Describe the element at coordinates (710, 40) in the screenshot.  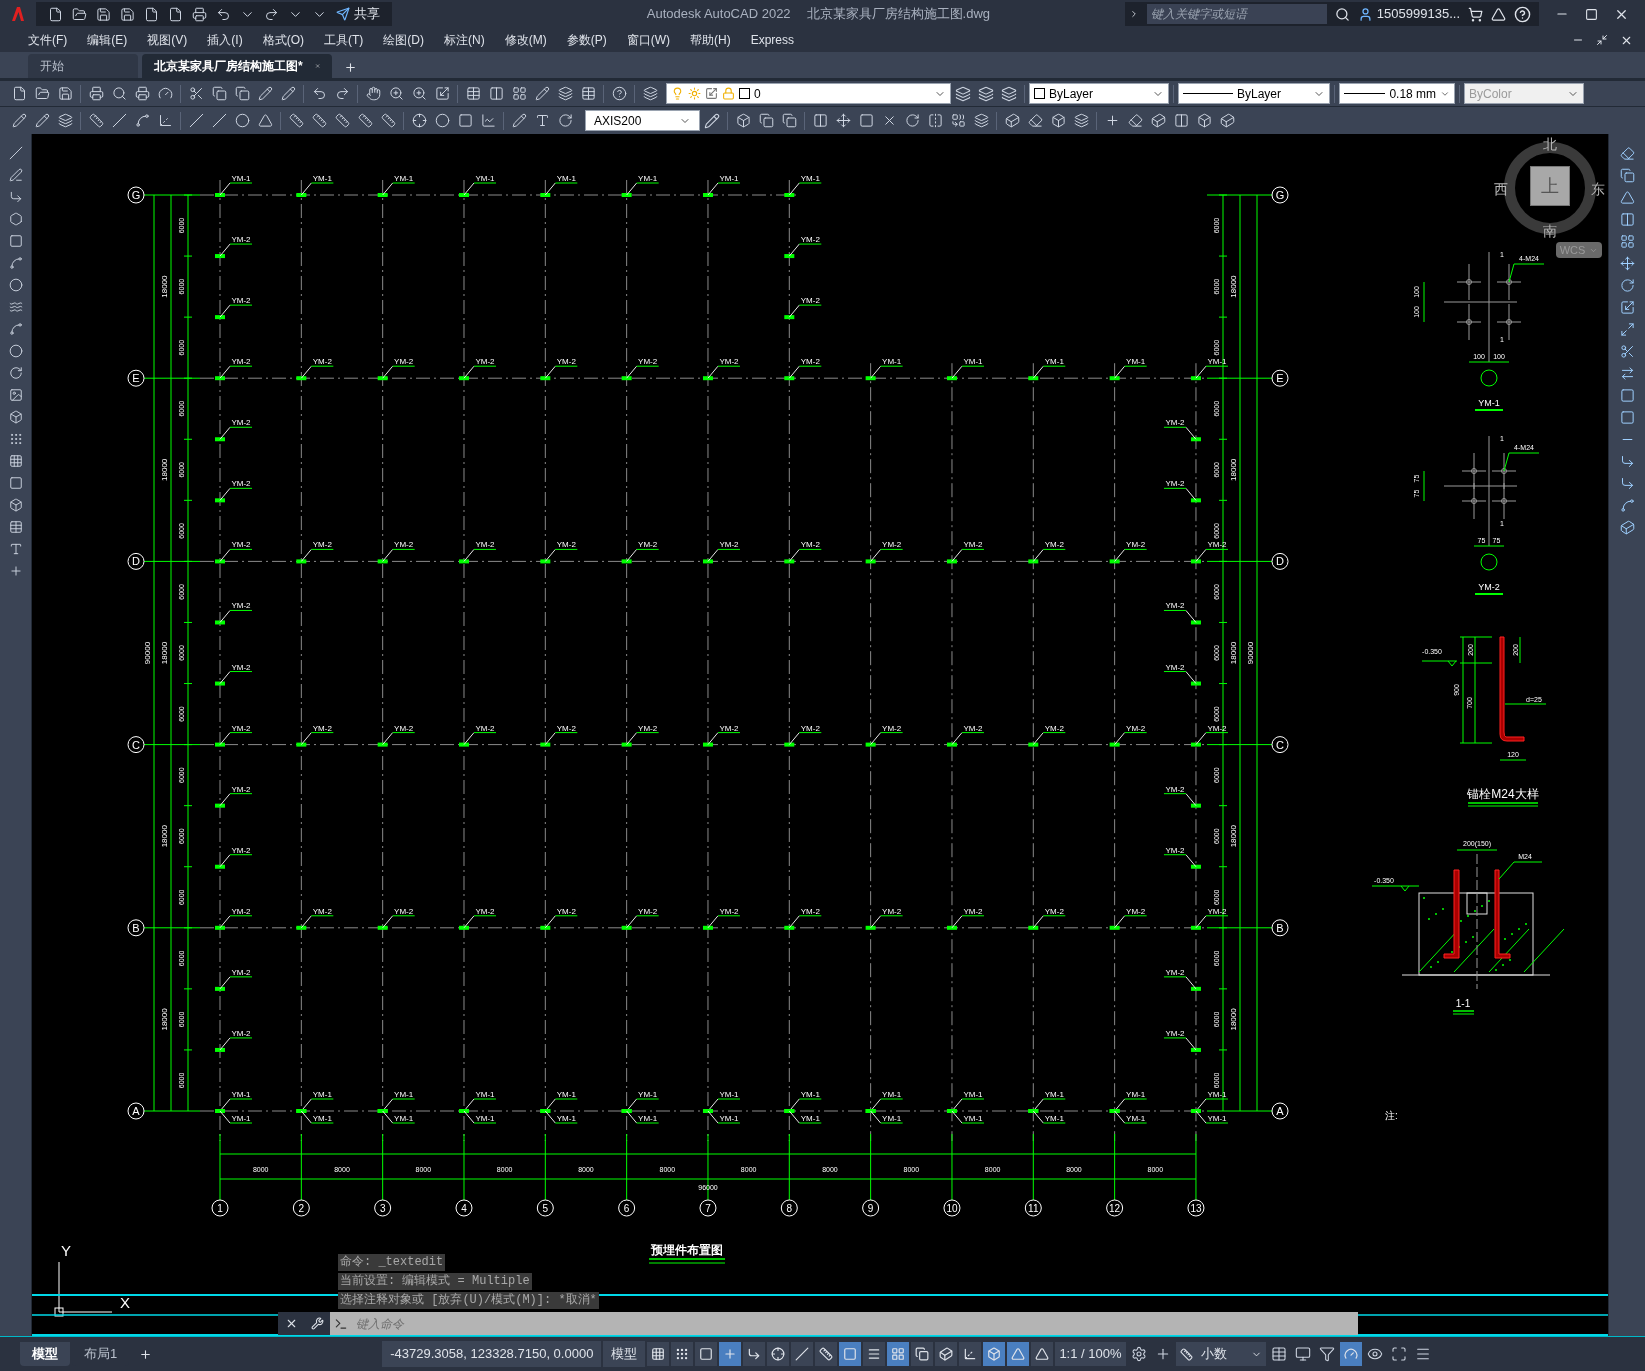
I see `menu-item: 帮助(H)` at that location.